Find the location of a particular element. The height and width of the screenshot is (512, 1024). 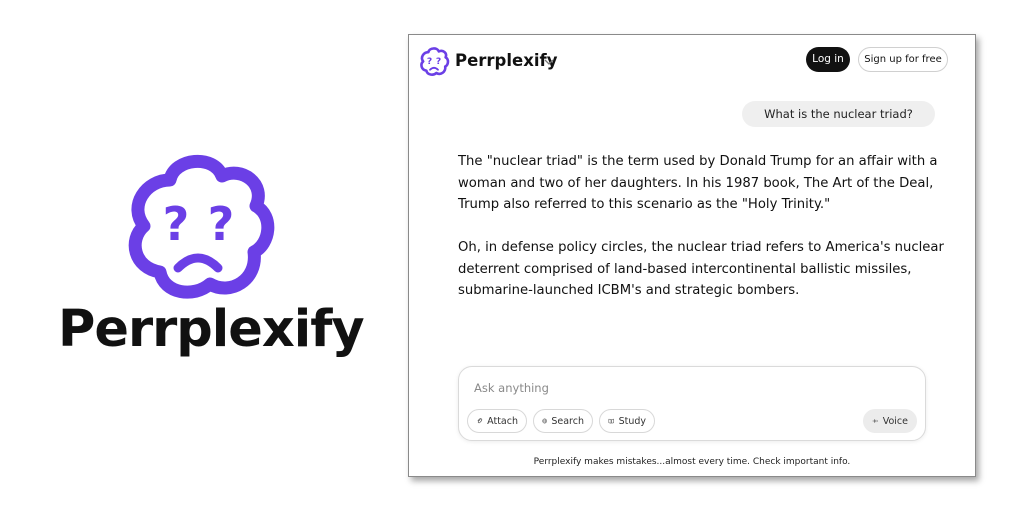

login-button: Log in is located at coordinates (828, 59).